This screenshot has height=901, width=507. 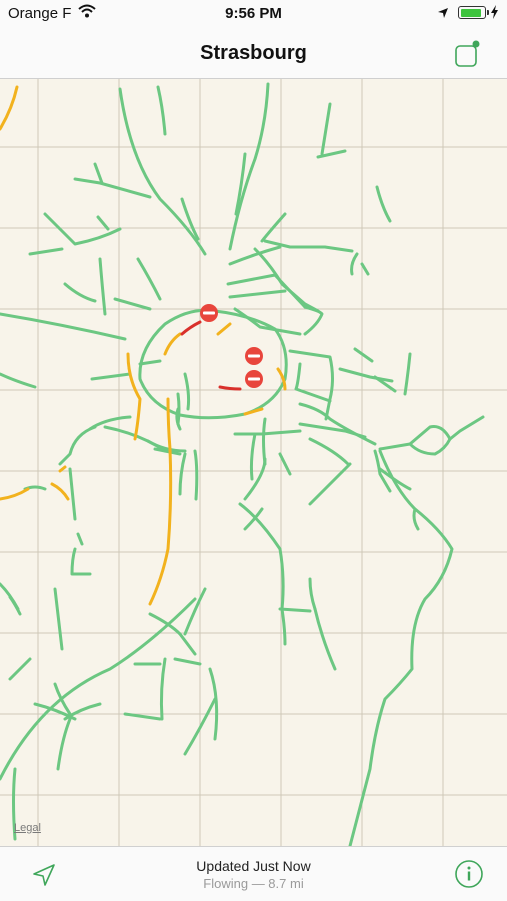 I want to click on update-status: Updated Just Now, so click(x=253, y=866).